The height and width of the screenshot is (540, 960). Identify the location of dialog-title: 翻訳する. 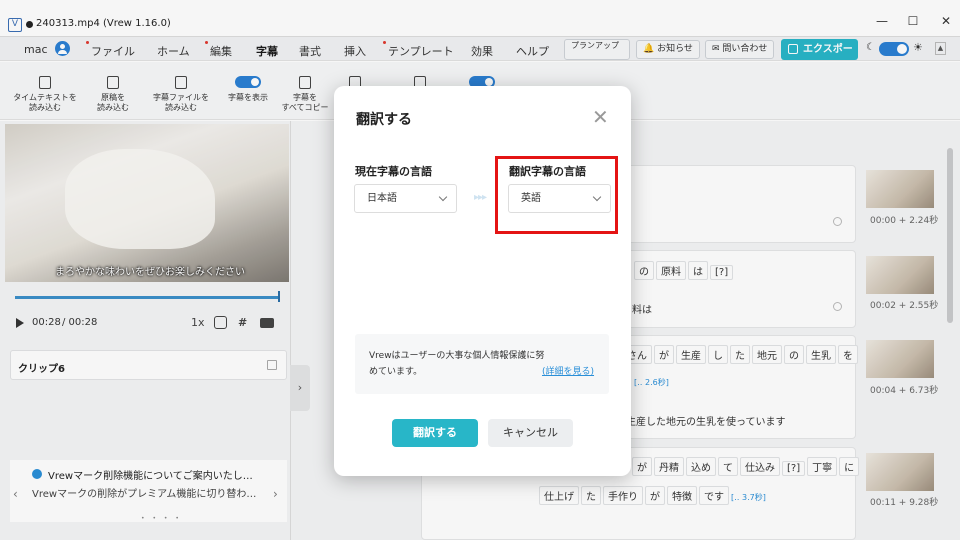
(384, 120).